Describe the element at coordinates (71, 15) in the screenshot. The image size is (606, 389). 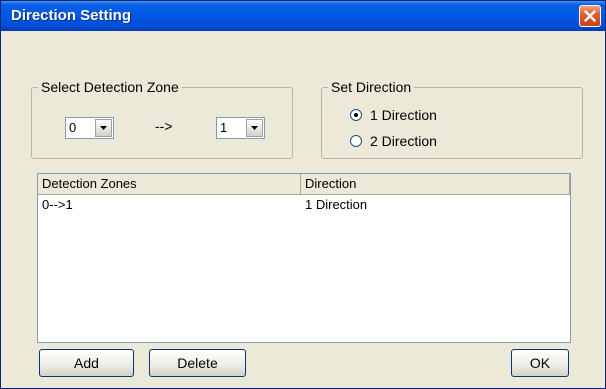
I see `dialog-title: Direction Setting` at that location.